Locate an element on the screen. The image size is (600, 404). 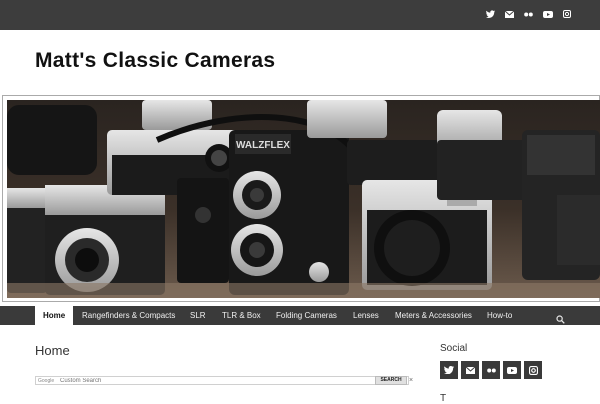
site-title: Matt's Classic Cameras is located at coordinates (155, 61).